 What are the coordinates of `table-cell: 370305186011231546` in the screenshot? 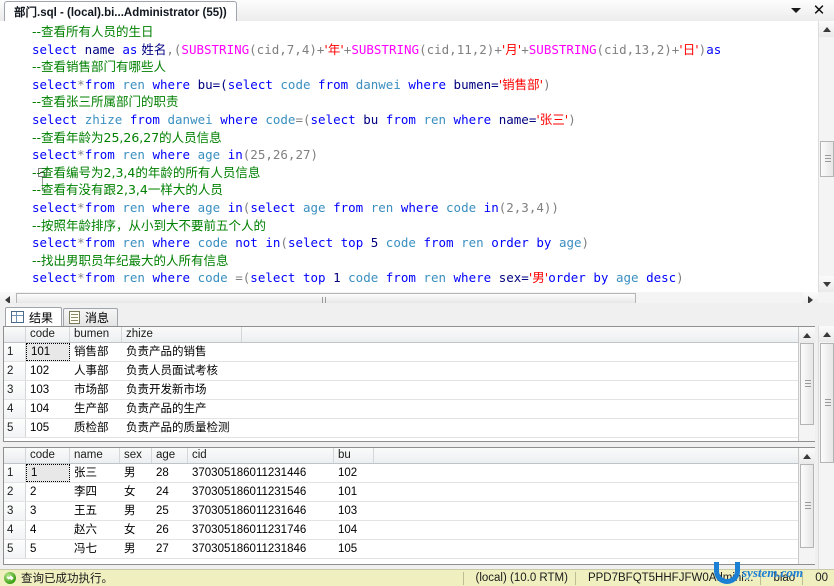 It's located at (261, 492).